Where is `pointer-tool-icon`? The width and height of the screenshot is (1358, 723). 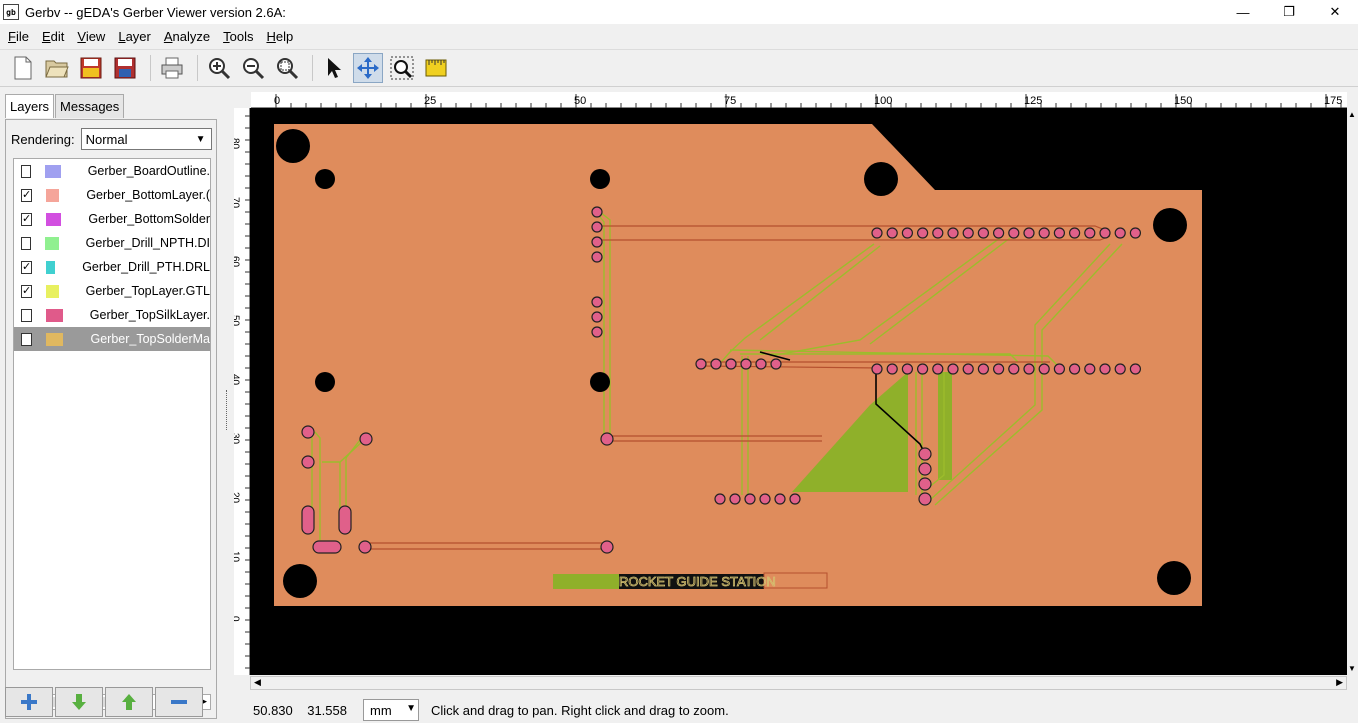
pointer-tool-icon is located at coordinates (334, 68).